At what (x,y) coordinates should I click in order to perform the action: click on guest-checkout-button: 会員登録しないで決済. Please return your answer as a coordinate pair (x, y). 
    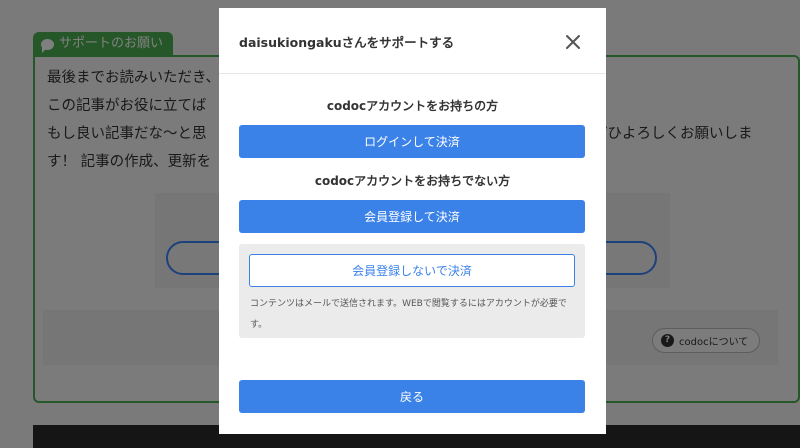
    Looking at the image, I should click on (412, 270).